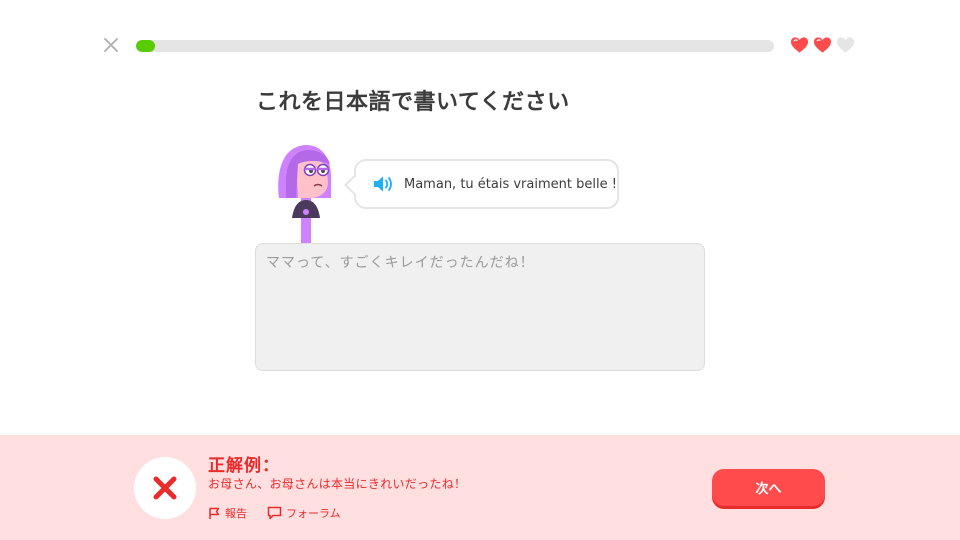  What do you see at coordinates (768, 487) in the screenshot?
I see `next-button: 次へ` at bounding box center [768, 487].